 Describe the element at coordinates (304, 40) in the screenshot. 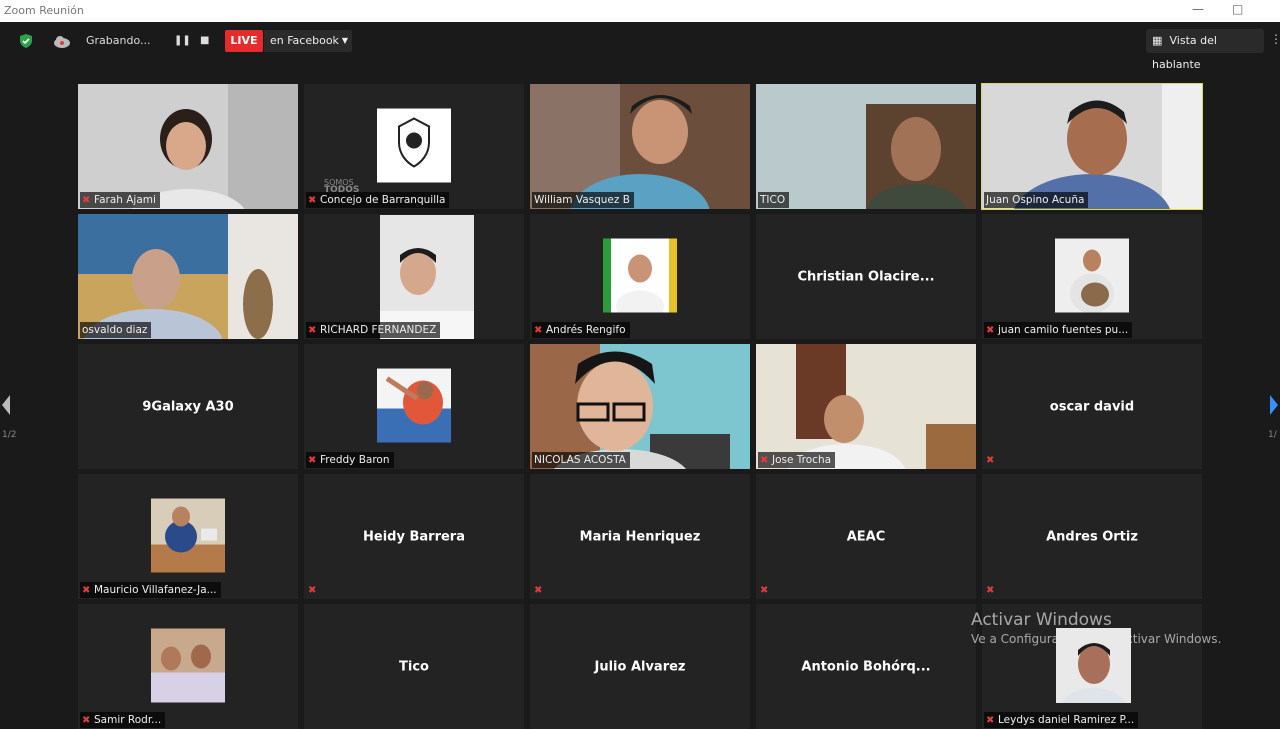

I see `live-destination-label: en Facebook` at that location.